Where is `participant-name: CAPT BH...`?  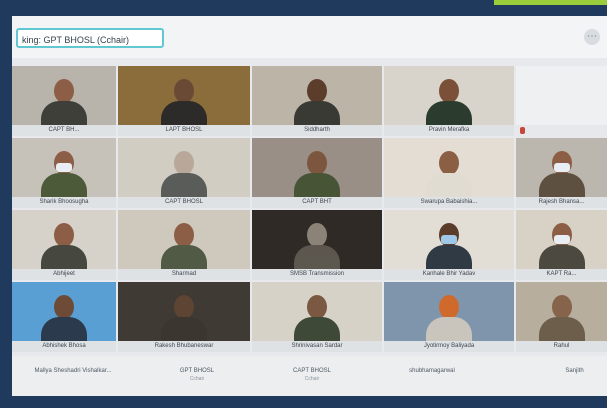 participant-name: CAPT BH... is located at coordinates (64, 130).